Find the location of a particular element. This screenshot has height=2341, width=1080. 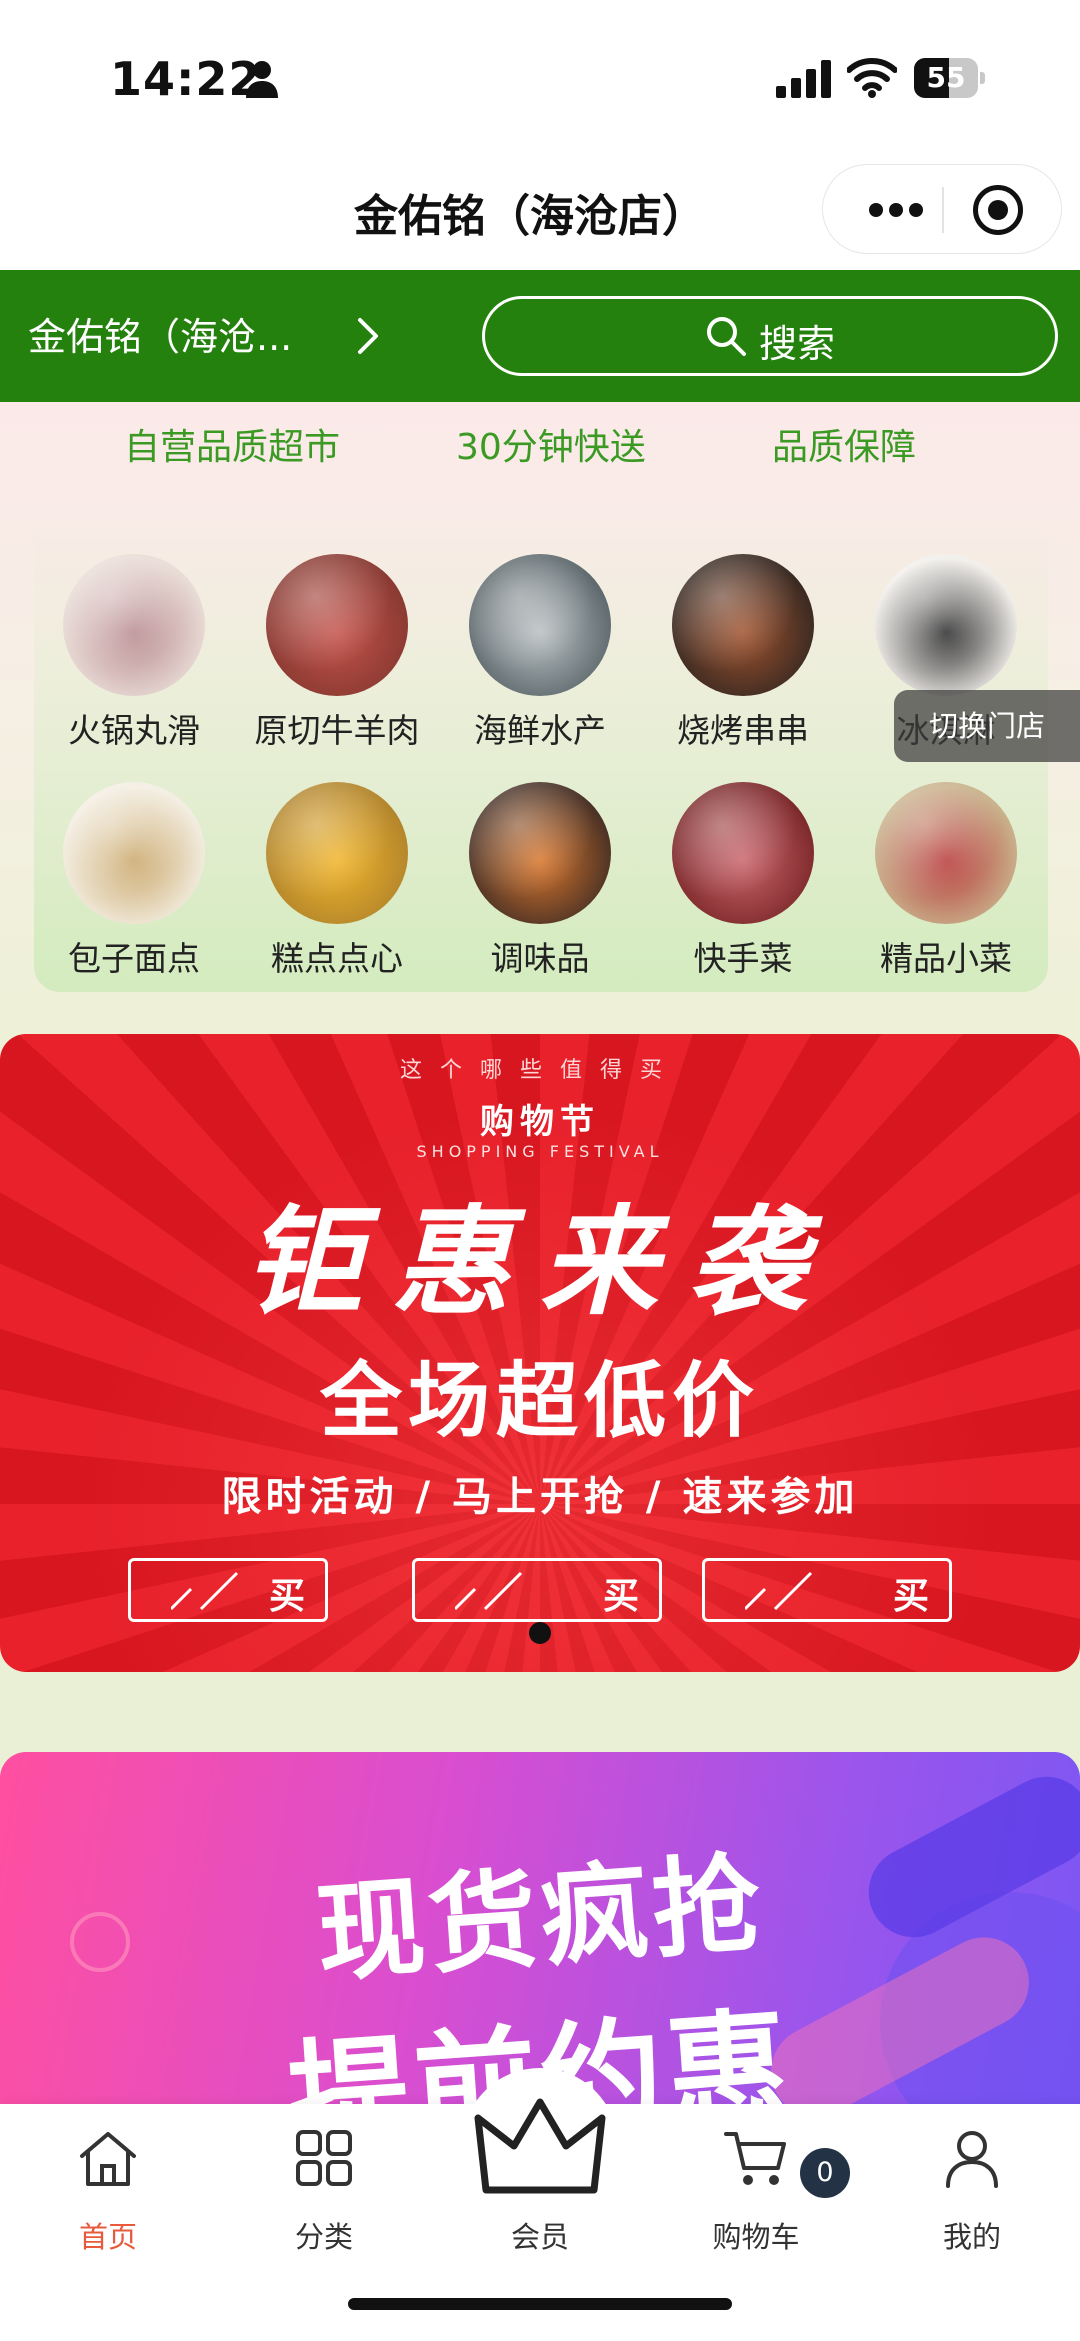

person-icon is located at coordinates (262, 79).